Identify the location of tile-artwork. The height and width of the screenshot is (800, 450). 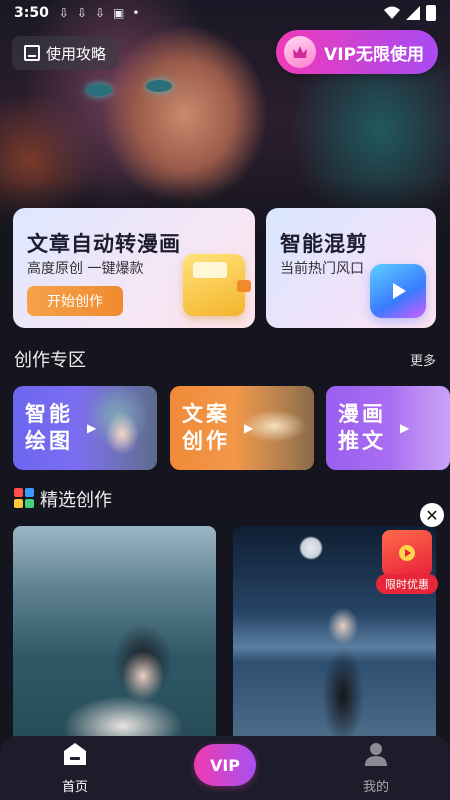
(420, 428).